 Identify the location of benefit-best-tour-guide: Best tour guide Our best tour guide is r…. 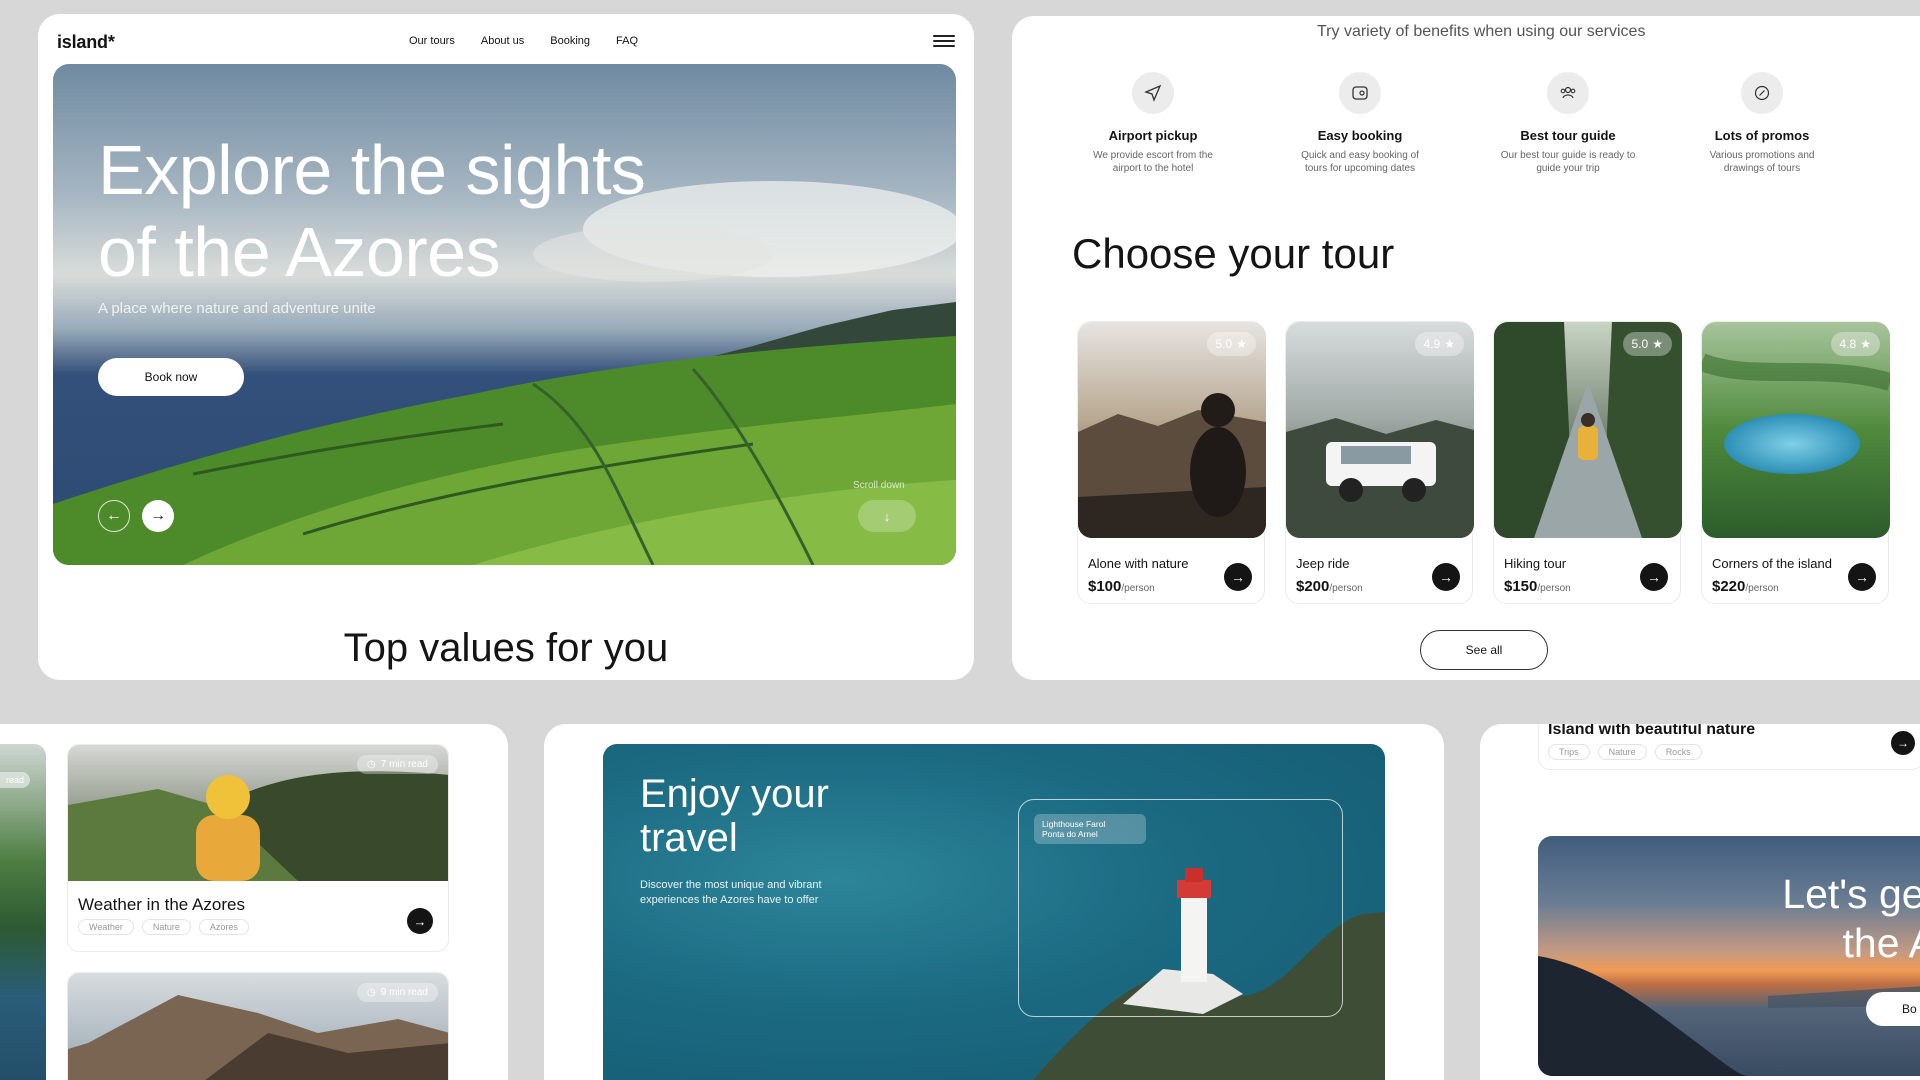
(1568, 123).